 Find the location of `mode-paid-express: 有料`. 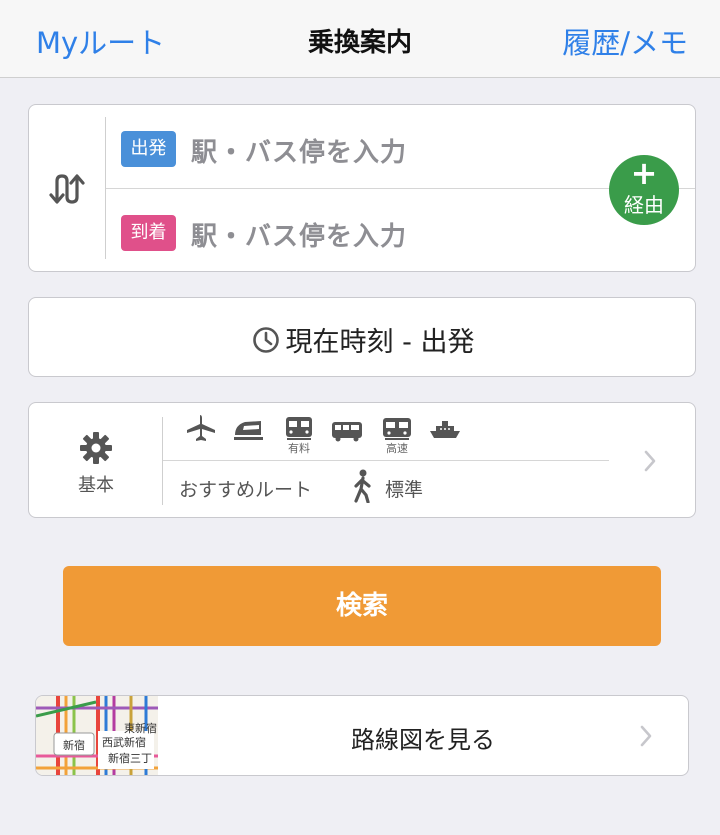

mode-paid-express: 有料 is located at coordinates (299, 435).